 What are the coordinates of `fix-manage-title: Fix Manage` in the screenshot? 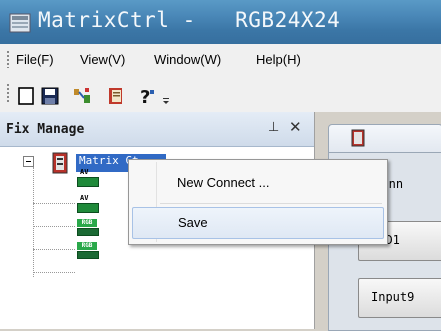 It's located at (45, 129).